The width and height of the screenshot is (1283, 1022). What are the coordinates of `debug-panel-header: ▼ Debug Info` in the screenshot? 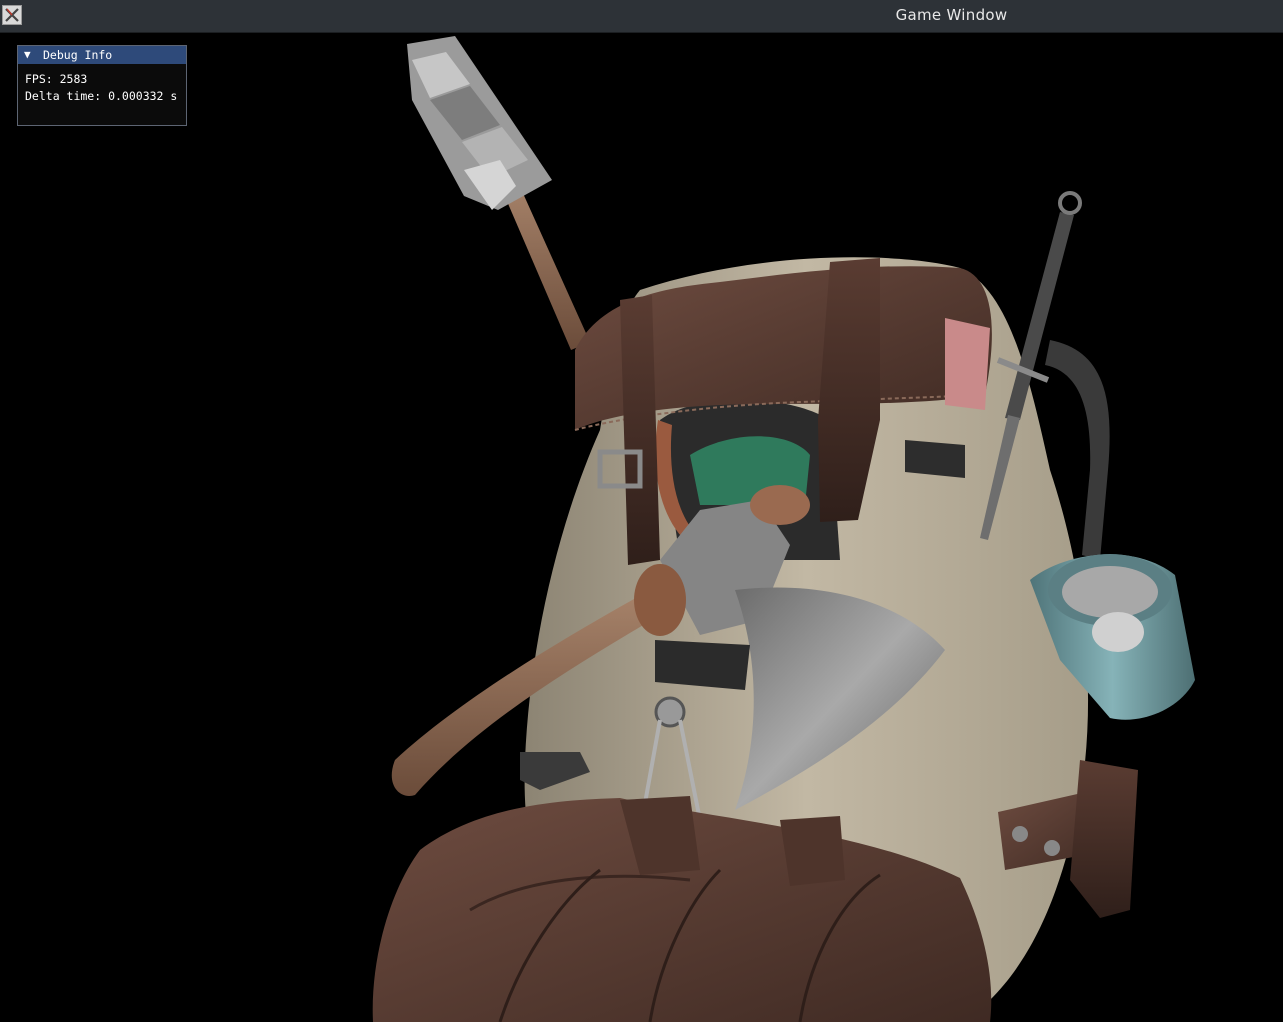 It's located at (102, 55).